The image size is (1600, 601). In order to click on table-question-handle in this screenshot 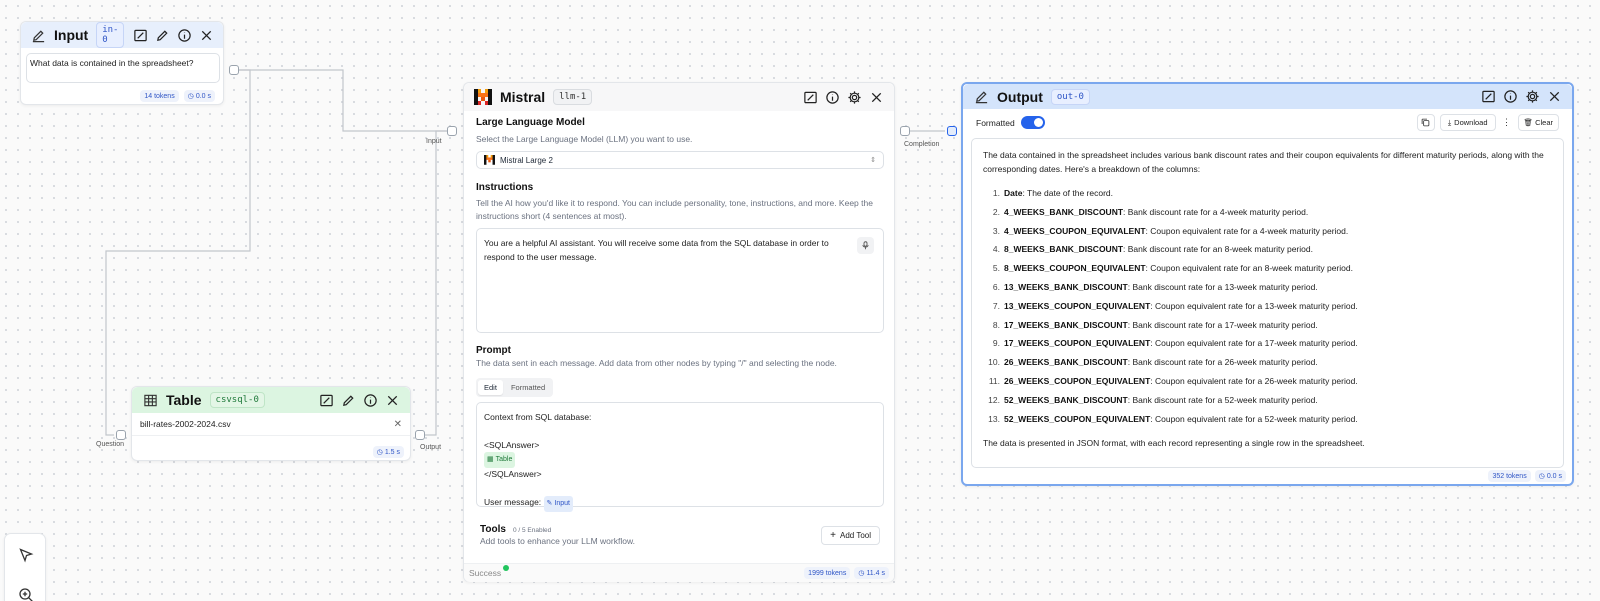, I will do `click(121, 435)`.